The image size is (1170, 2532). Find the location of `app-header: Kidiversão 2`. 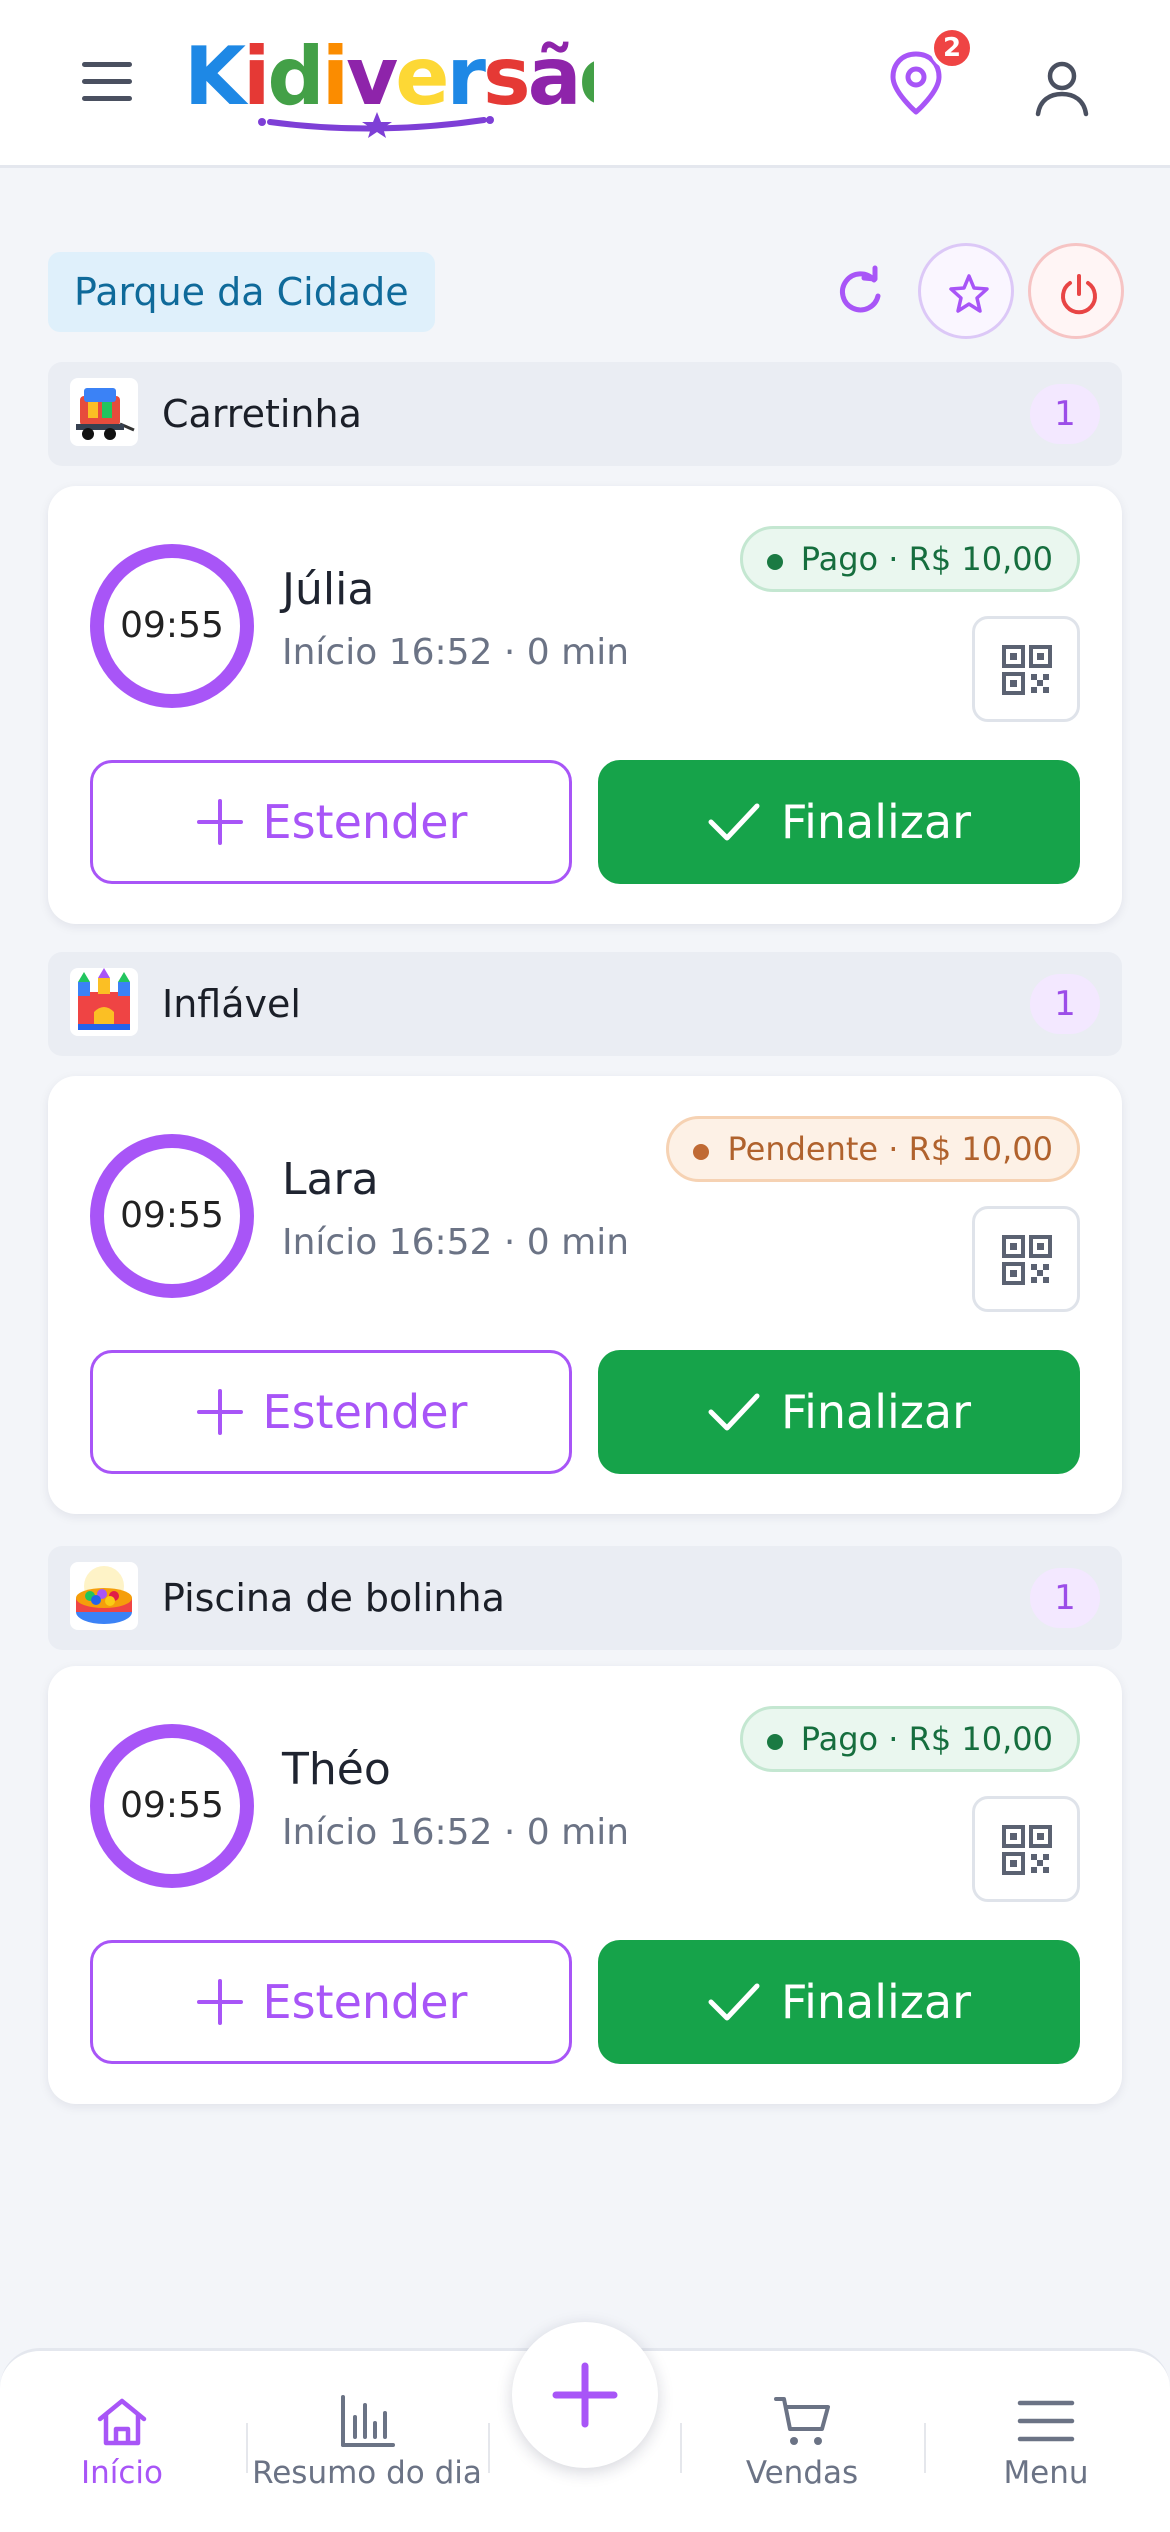

app-header: Kidiversão 2 is located at coordinates (585, 84).